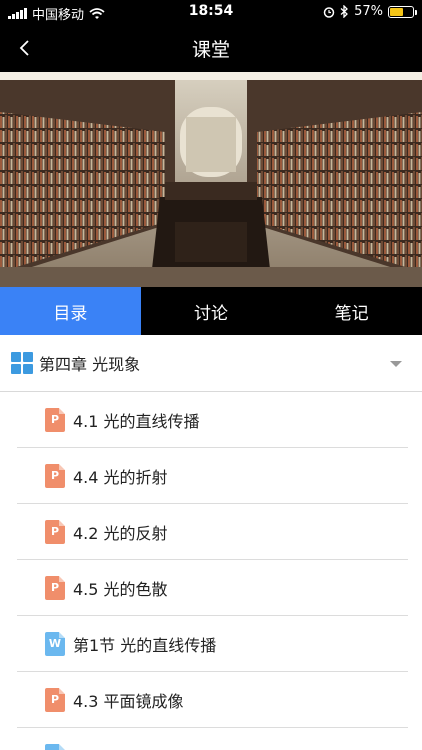 This screenshot has height=750, width=422. What do you see at coordinates (211, 363) in the screenshot?
I see `chapter-header: 第四章 光现象` at bounding box center [211, 363].